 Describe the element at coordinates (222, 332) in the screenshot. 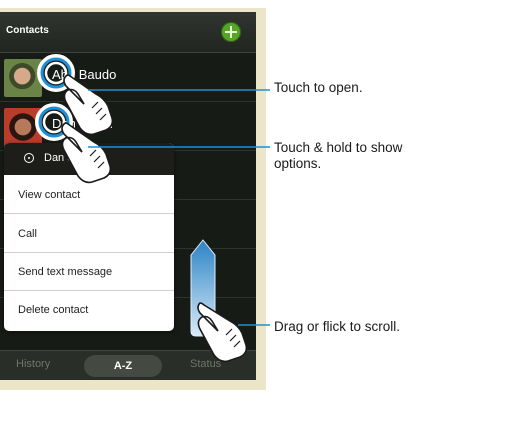

I see `hand-drag-icon` at that location.